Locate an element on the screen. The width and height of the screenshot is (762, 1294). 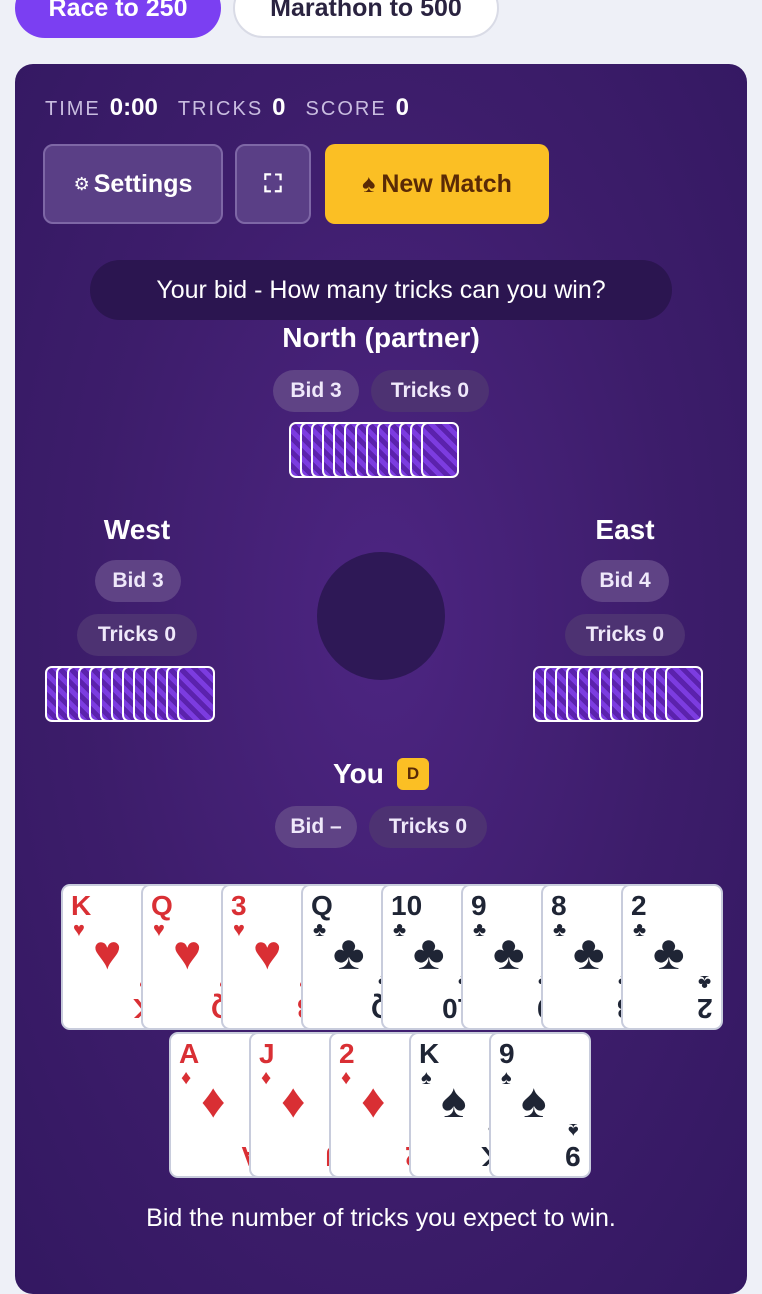
hand-card: 9 ♠ ♠ ♠ 9 is located at coordinates (540, 1105).